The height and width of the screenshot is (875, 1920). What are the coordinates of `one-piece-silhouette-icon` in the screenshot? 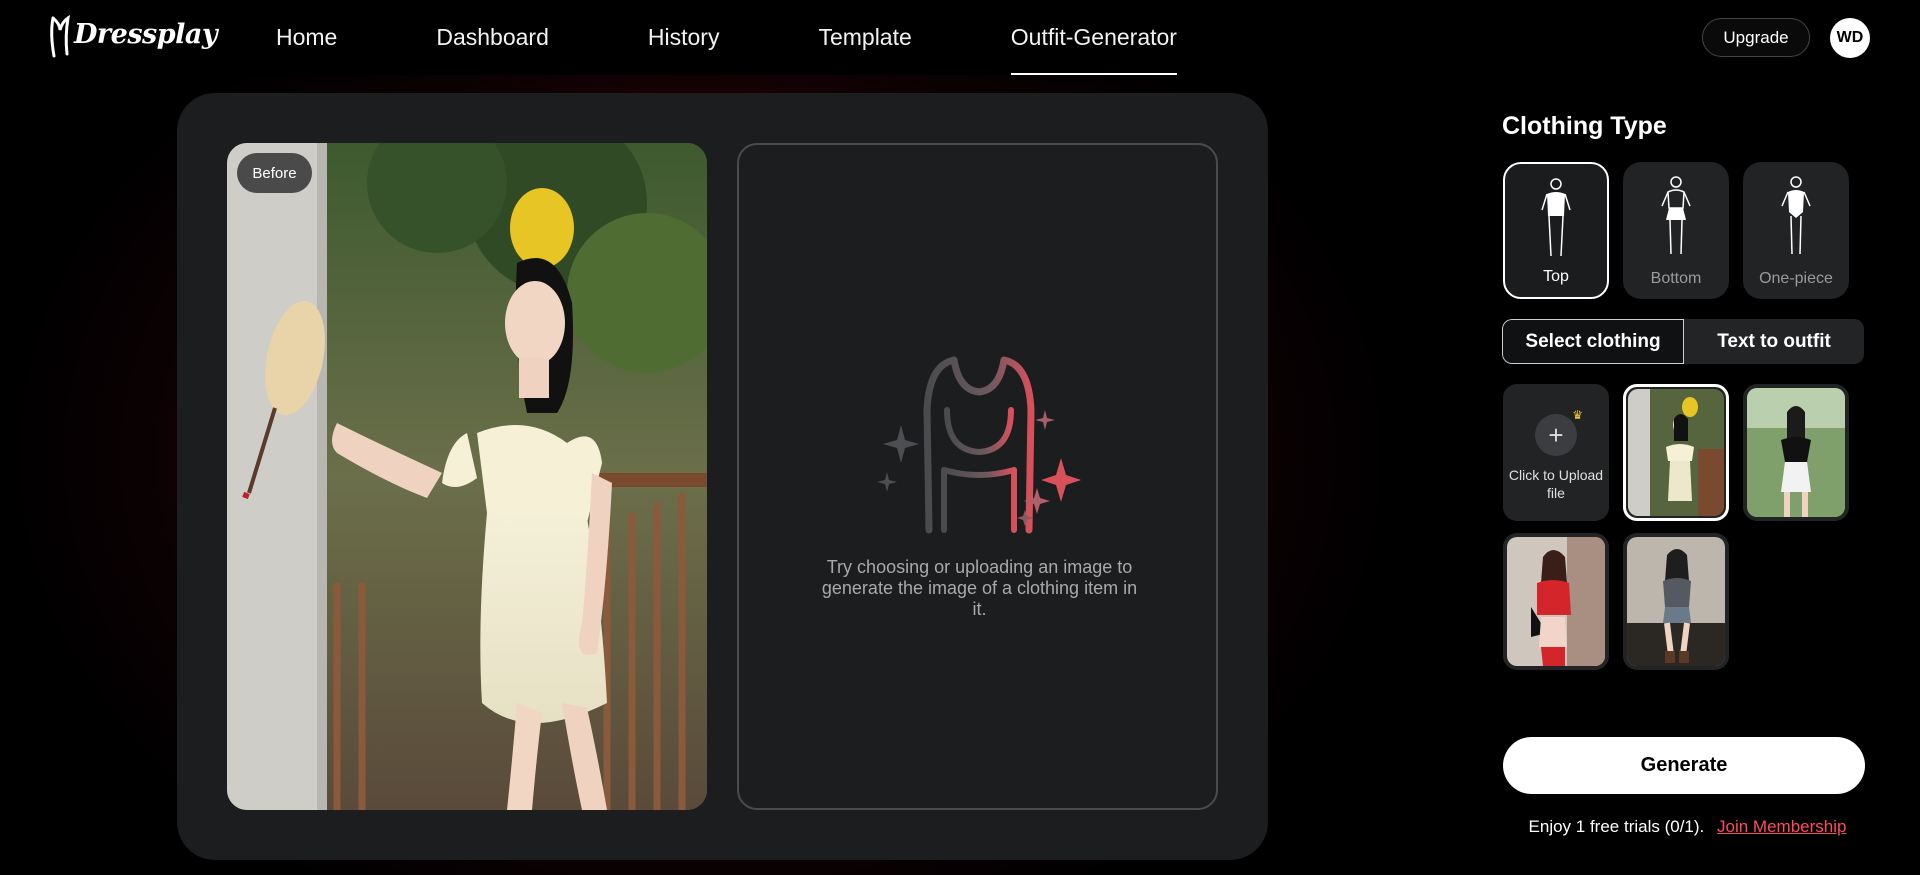 It's located at (1796, 215).